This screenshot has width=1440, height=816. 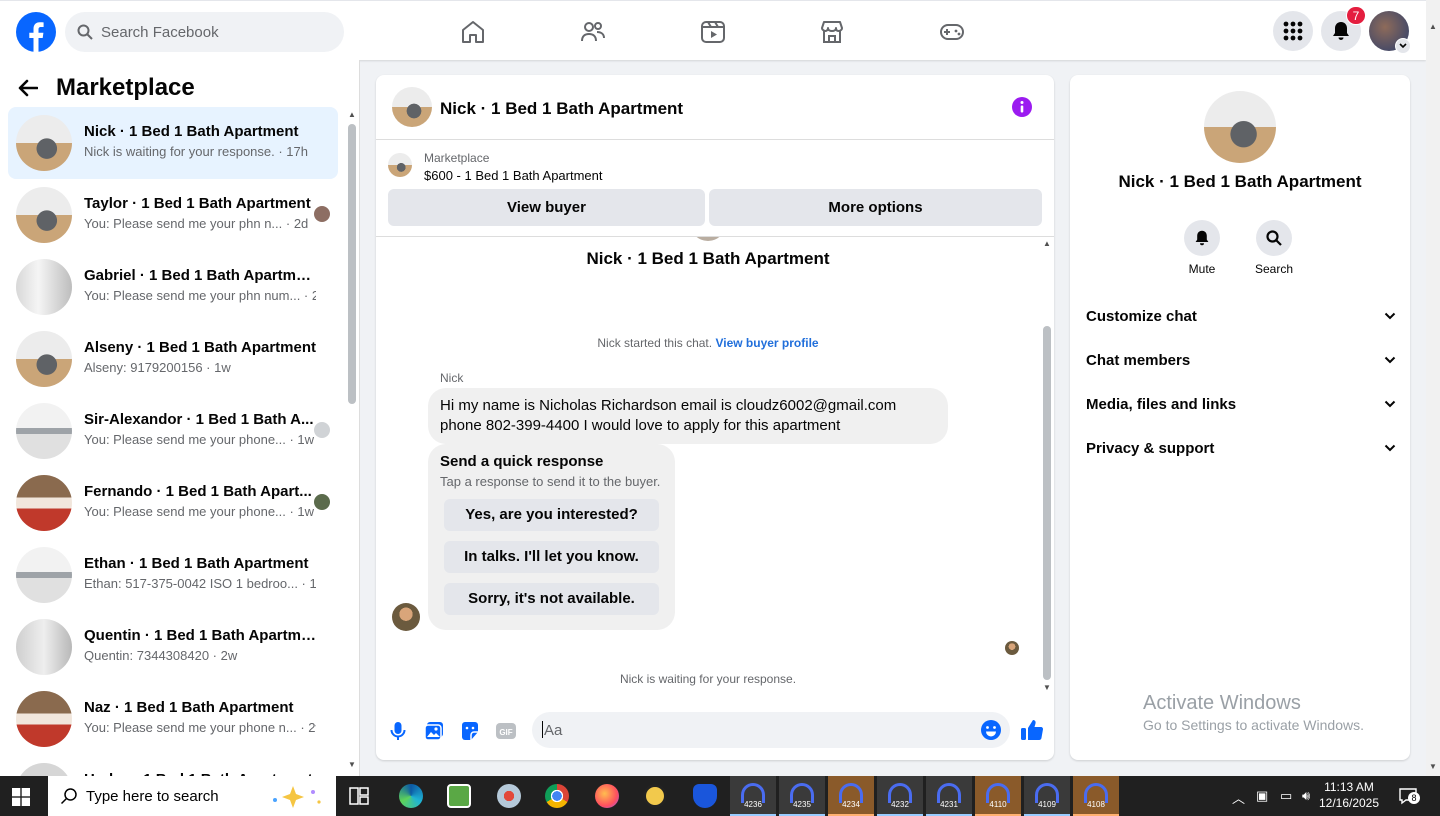 What do you see at coordinates (875, 207) in the screenshot?
I see `more-options-button: More options` at bounding box center [875, 207].